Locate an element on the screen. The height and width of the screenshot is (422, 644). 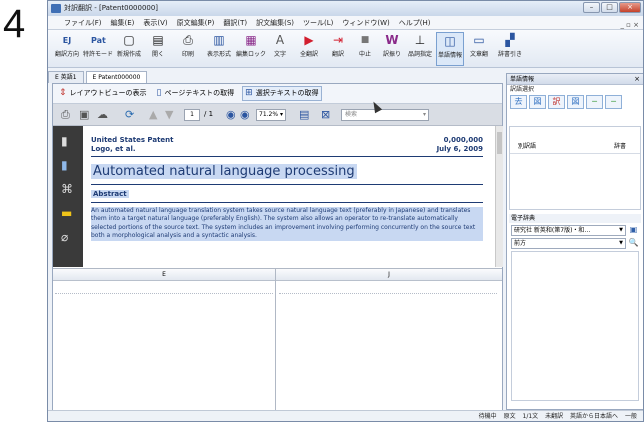
translate-icon: 訳 is located at coordinates (556, 102).